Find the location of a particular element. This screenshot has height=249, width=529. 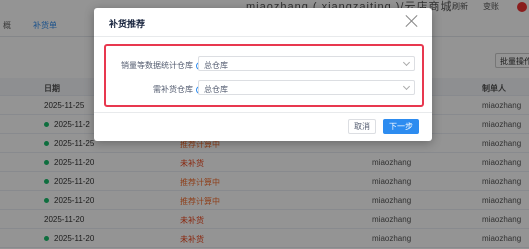

stats-warehouse-label: 销量等数据统计仓库? is located at coordinates (162, 65).